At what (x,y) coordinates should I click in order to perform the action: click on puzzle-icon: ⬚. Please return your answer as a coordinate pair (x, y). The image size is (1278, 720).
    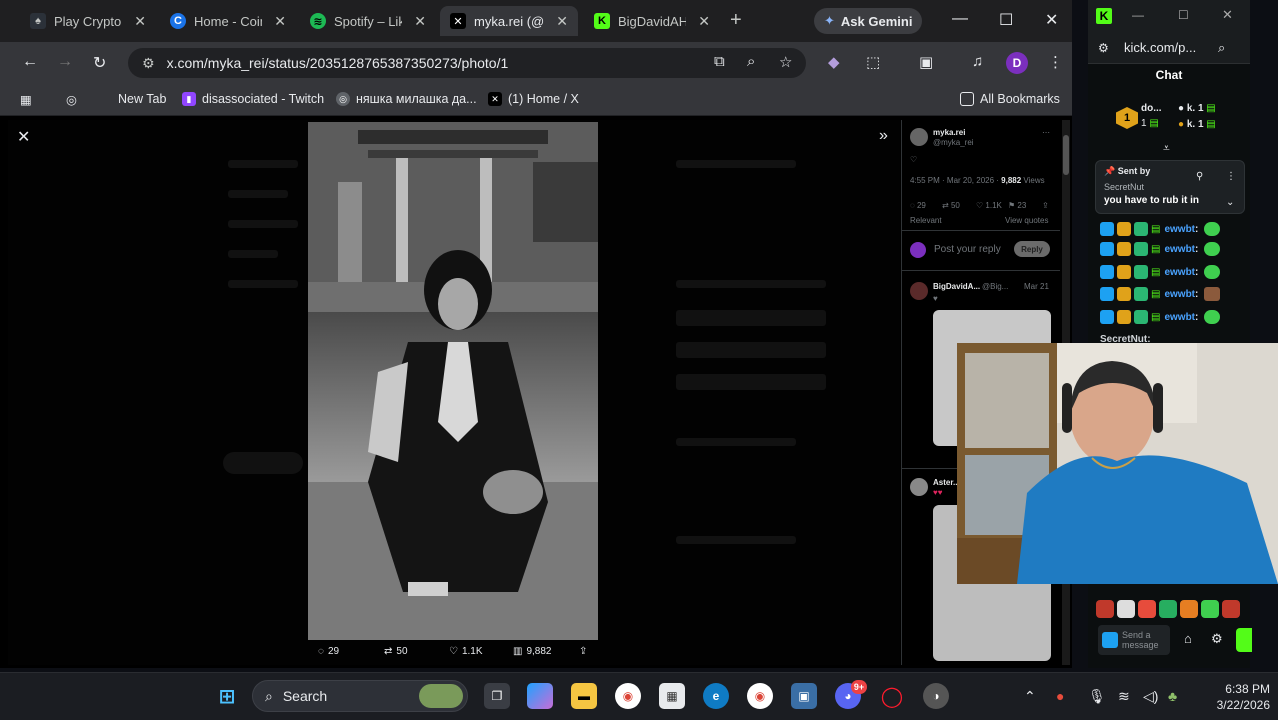
    Looking at the image, I should click on (873, 62).